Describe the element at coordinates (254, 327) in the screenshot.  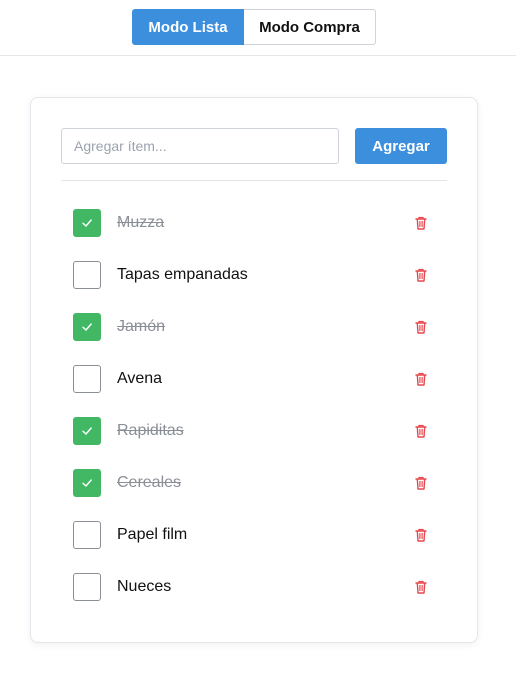
I see `list-item: Jamón` at that location.